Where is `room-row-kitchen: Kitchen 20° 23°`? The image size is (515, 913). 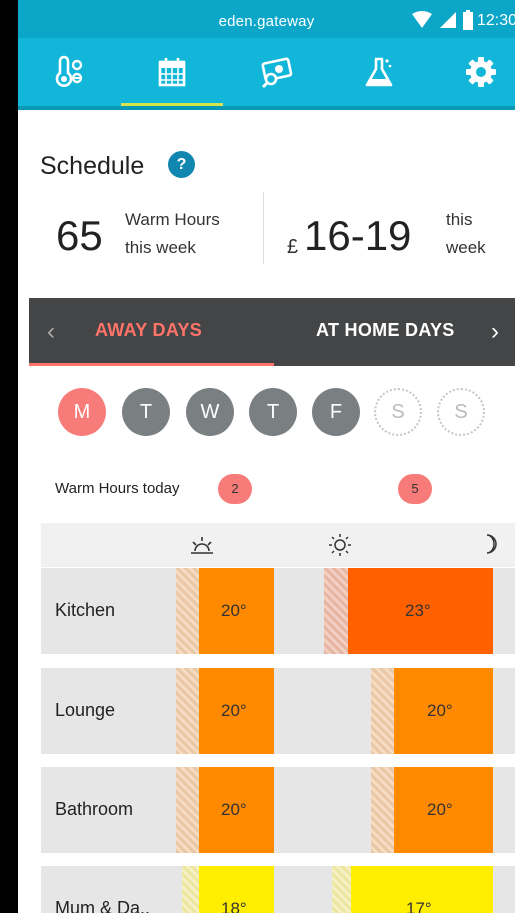 room-row-kitchen: Kitchen 20° 23° is located at coordinates (278, 611).